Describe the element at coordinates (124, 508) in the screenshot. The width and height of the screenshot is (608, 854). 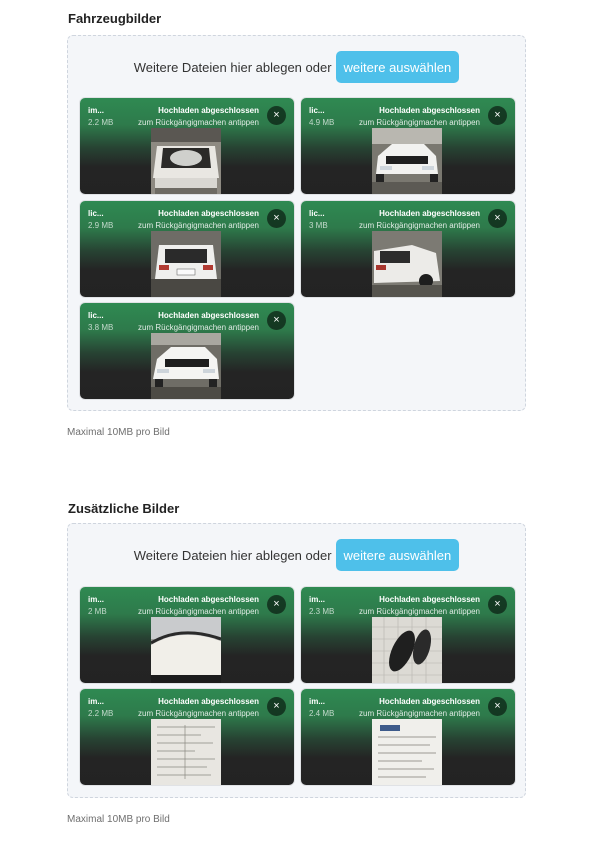
I see `section-title-additional-images: Zusätzliche Bilder` at that location.